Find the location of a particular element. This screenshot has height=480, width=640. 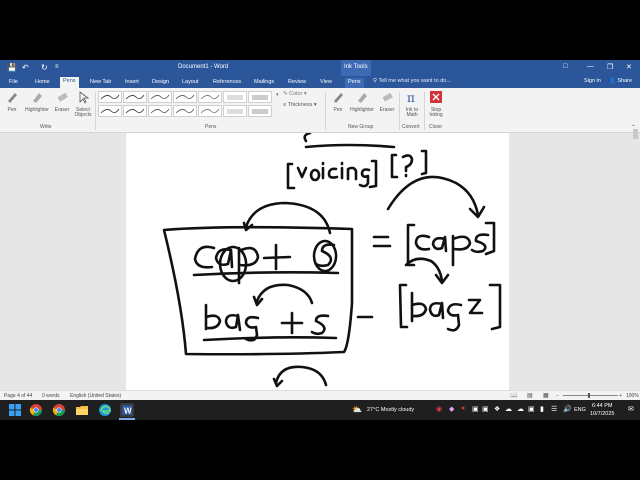

eraser-button: Eraser is located at coordinates (62, 101).